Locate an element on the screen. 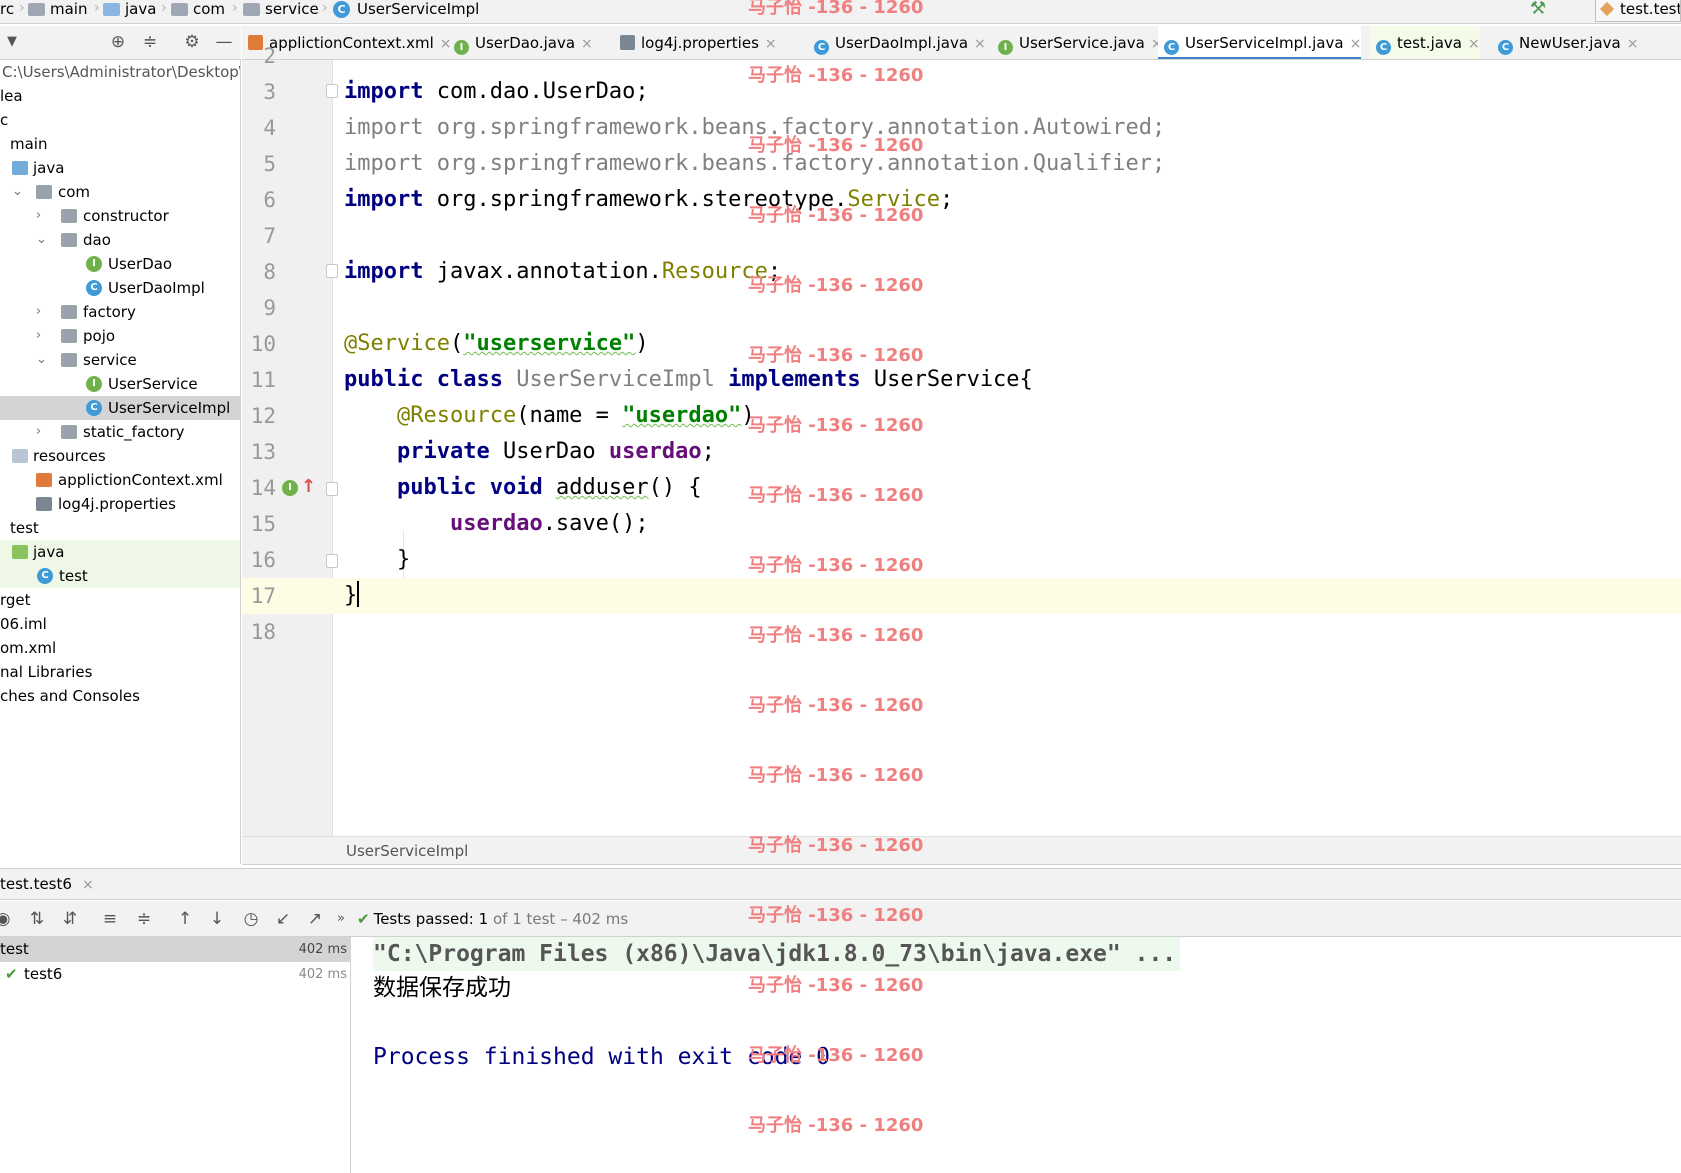 The image size is (1681, 1173). sort-by-duration-icon: ⇵ is located at coordinates (70, 919).